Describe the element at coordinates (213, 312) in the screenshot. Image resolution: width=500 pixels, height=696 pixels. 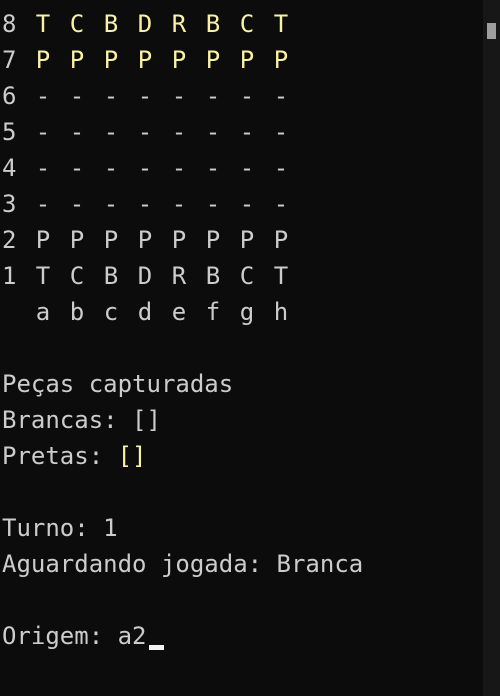
I see `file-label: f` at that location.